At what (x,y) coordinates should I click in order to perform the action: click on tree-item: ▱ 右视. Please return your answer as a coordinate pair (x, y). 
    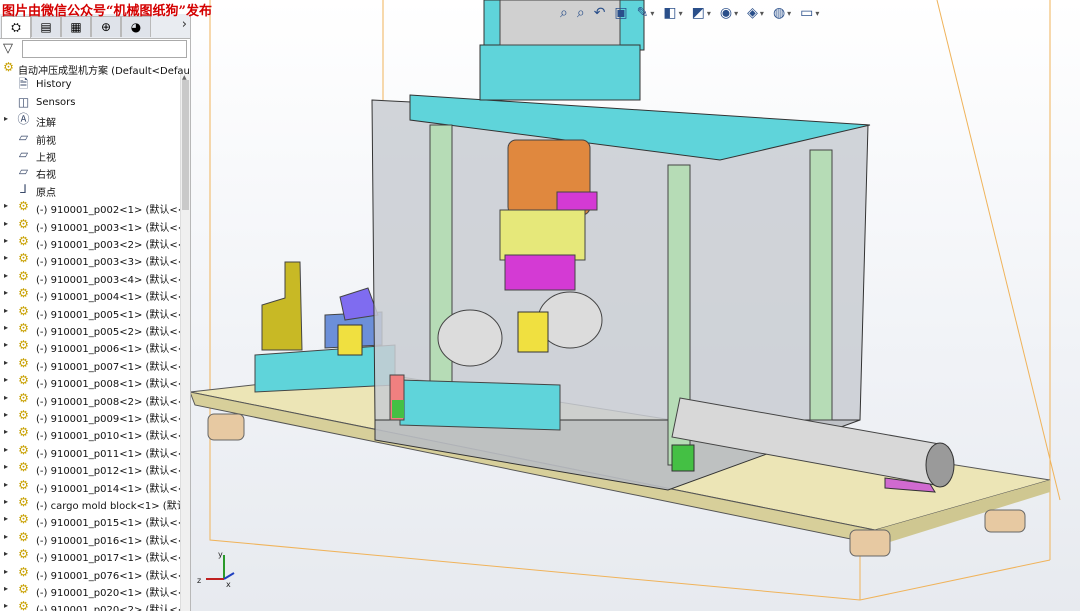
    Looking at the image, I should click on (90, 173).